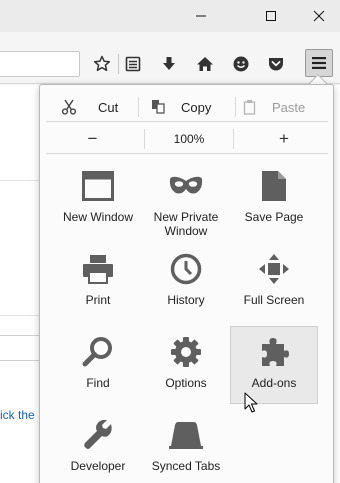  Describe the element at coordinates (92, 139) in the screenshot. I see `zoom-out-button: −` at that location.